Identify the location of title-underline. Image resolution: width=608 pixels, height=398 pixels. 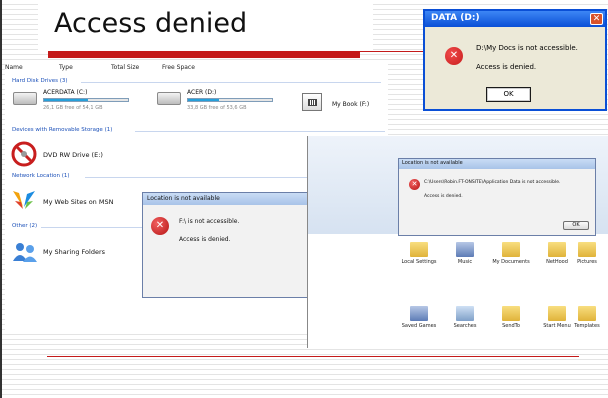
(204, 54).